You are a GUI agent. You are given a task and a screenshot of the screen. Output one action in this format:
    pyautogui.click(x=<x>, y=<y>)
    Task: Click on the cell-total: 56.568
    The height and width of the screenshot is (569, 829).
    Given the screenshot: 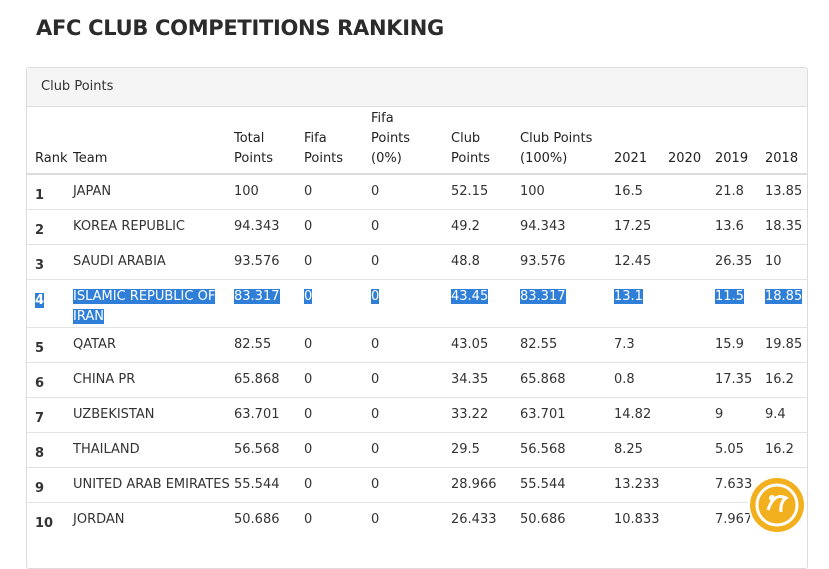 What is the action you would take?
    pyautogui.click(x=269, y=449)
    